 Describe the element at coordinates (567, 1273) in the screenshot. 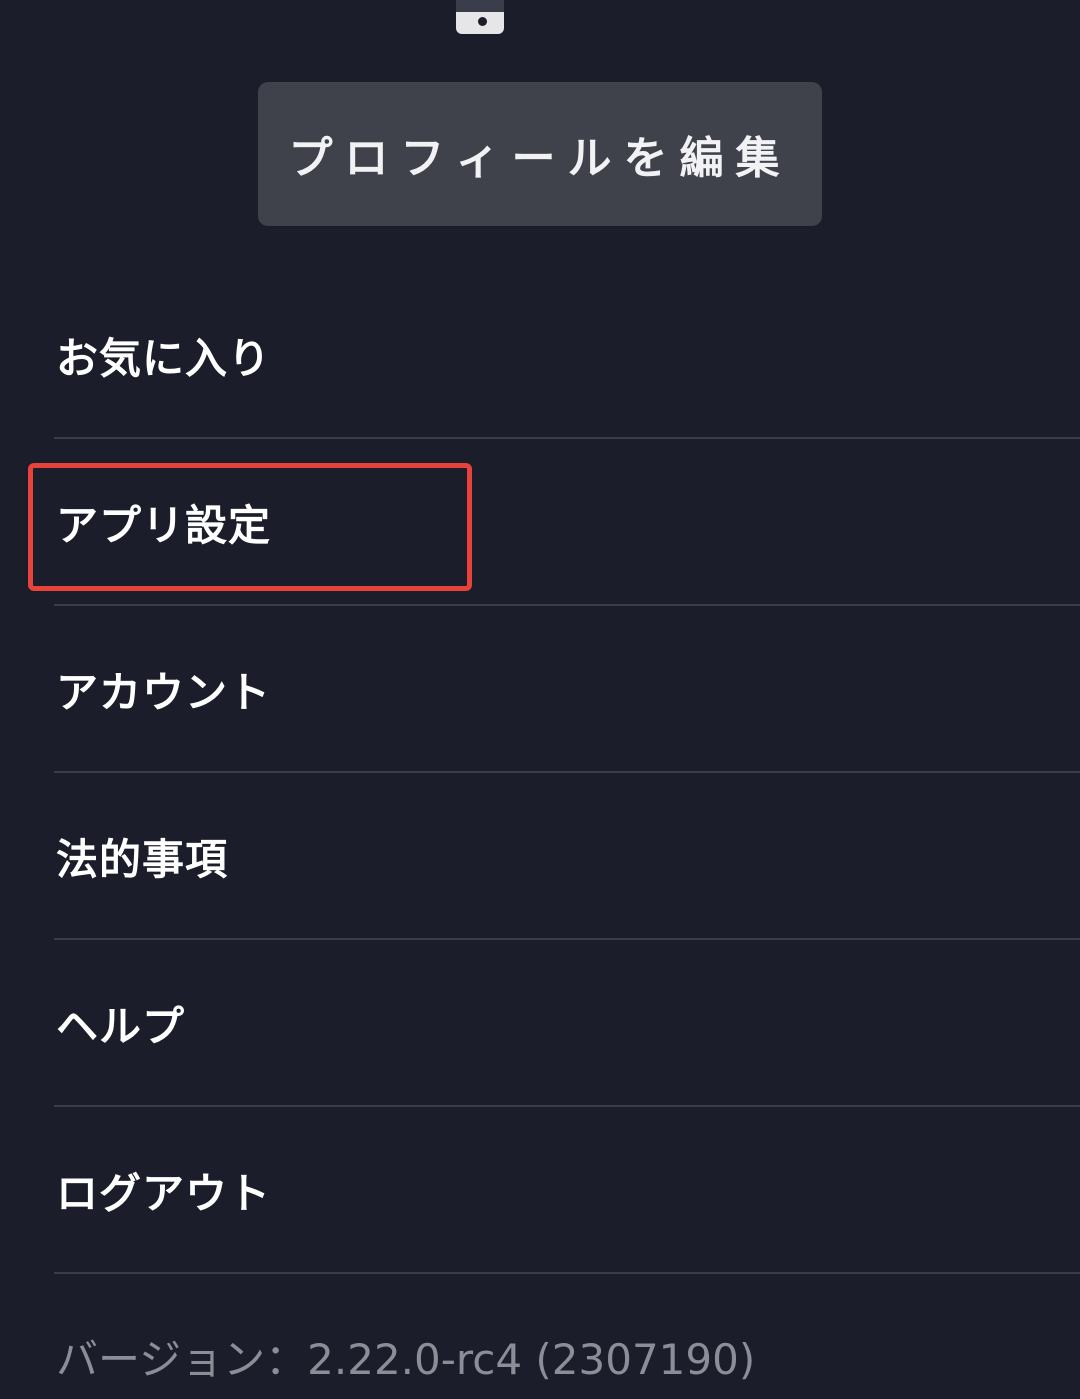

I see `divider` at that location.